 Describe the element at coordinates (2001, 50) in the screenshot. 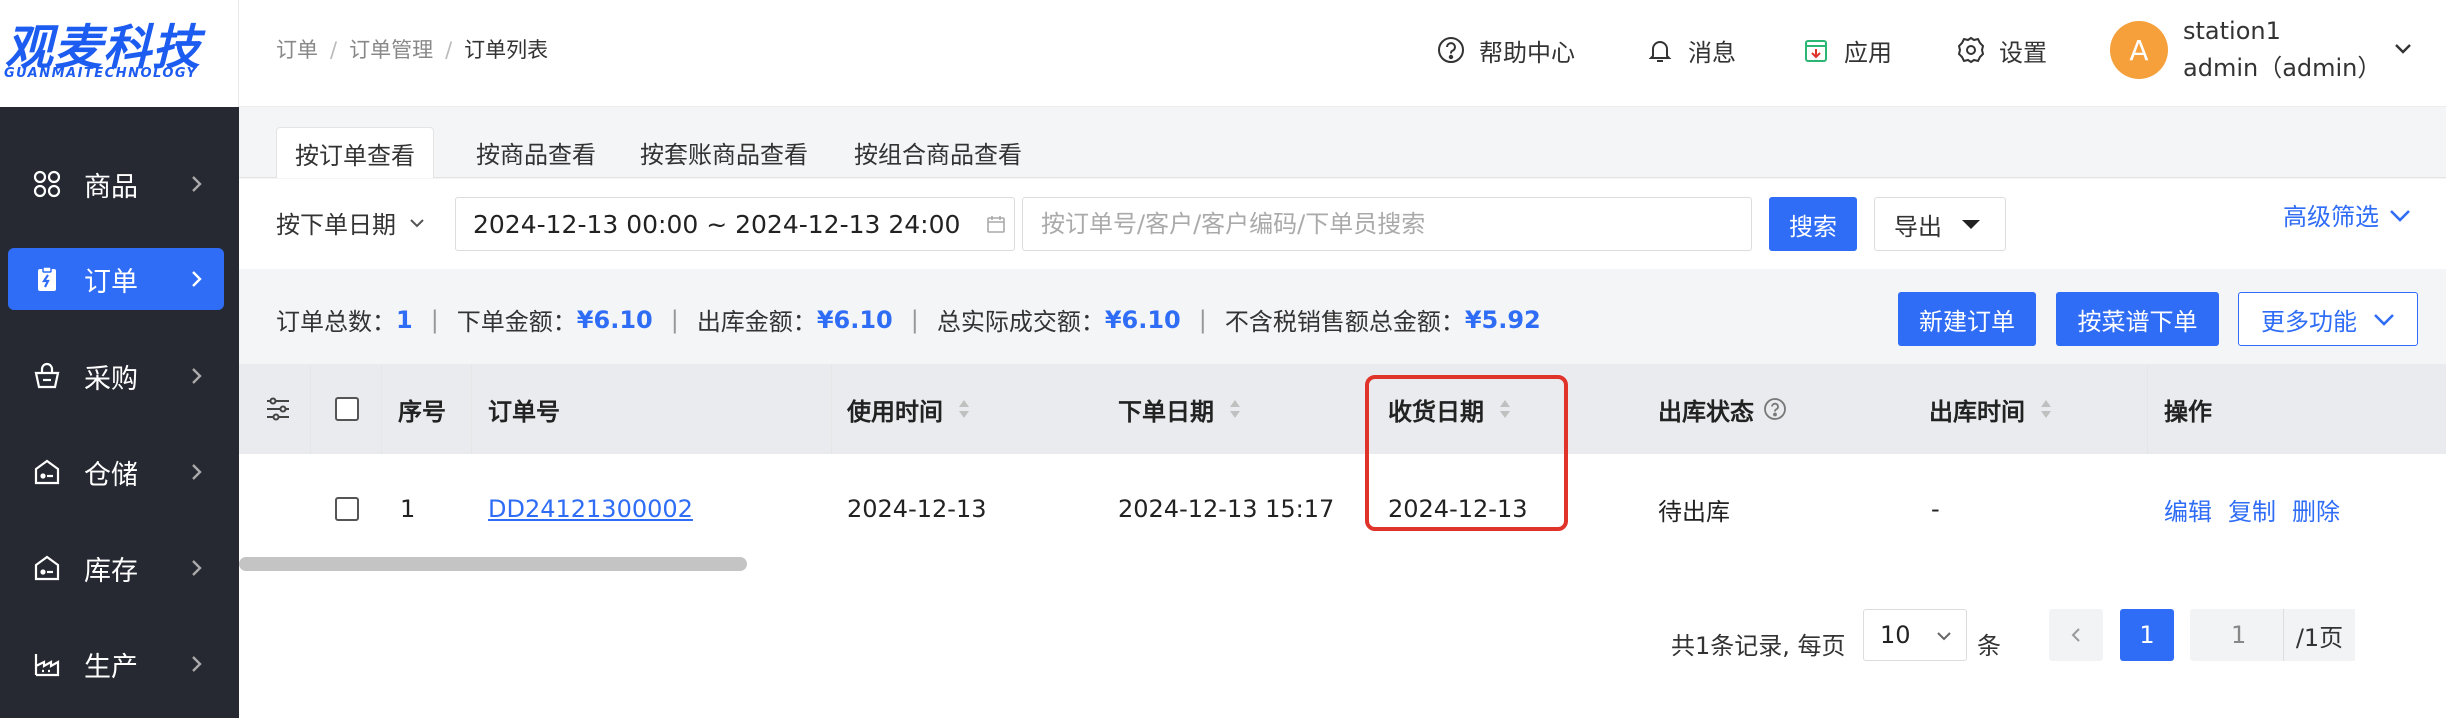

I see `settings-button: 设置` at that location.